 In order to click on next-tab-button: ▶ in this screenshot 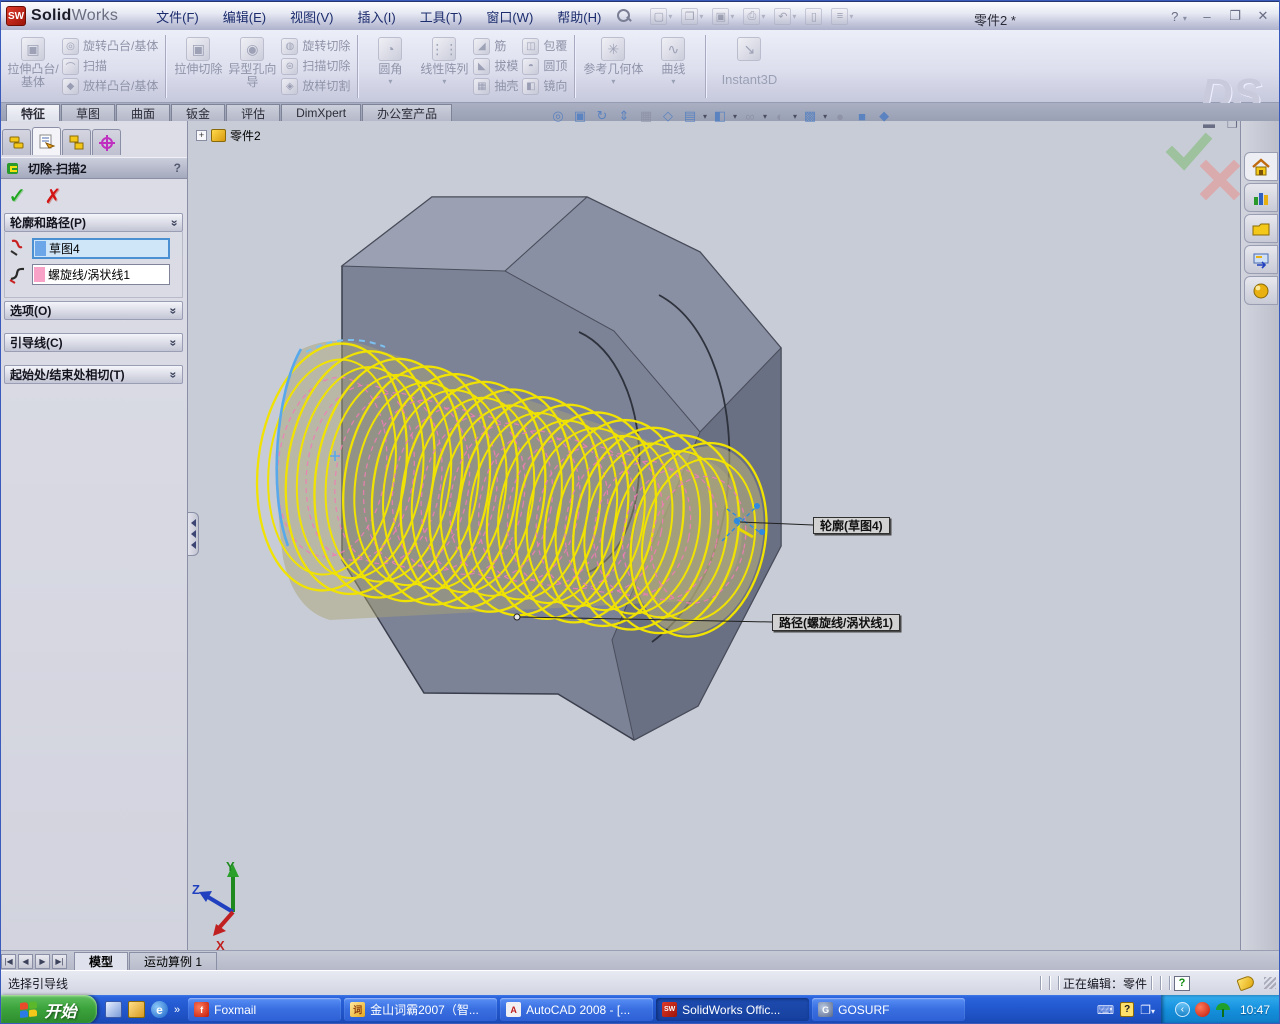, I will do `click(42, 961)`.